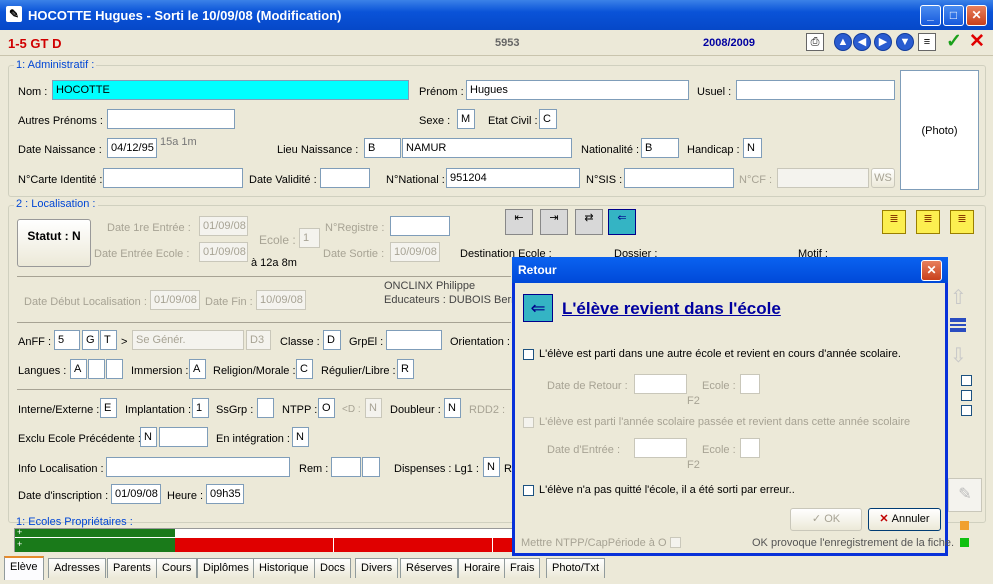 Image resolution: width=993 pixels, height=584 pixels. Describe the element at coordinates (452, 408) in the screenshot. I see `doubleur-field: N` at that location.